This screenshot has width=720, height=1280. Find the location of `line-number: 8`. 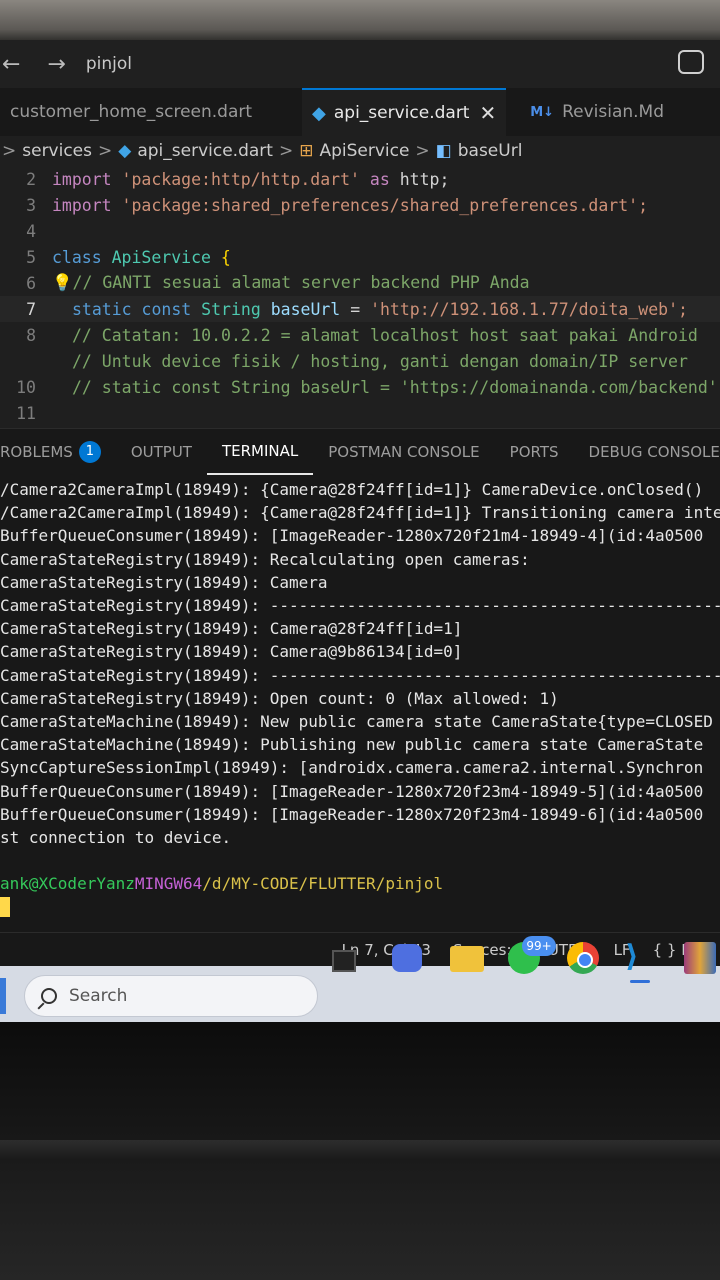

line-number: 8 is located at coordinates (31, 335).